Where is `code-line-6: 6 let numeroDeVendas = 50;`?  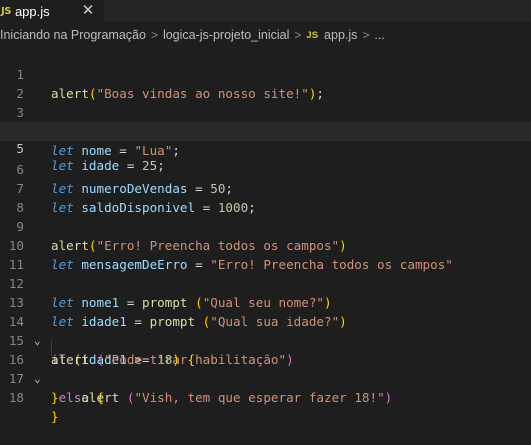
code-line-6: 6 let numeroDeVendas = 50; is located at coordinates (265, 168).